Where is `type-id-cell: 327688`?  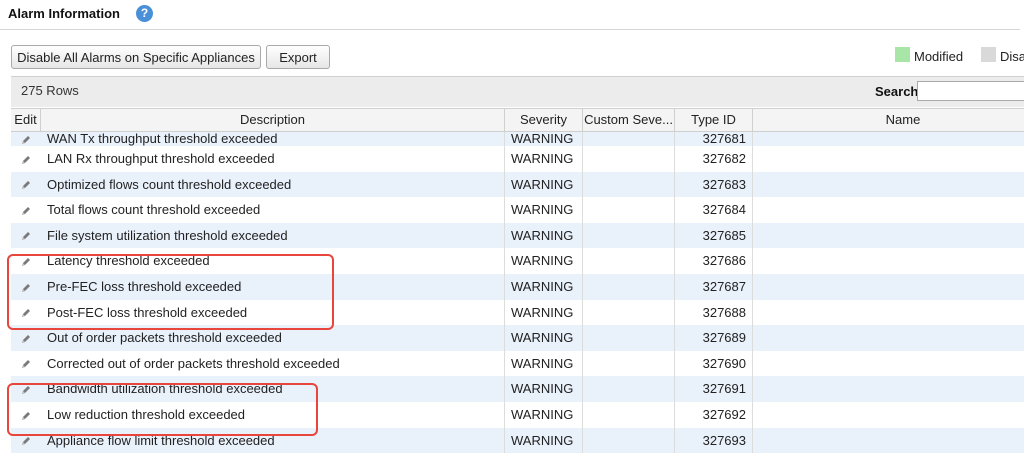
type-id-cell: 327688 is located at coordinates (714, 312).